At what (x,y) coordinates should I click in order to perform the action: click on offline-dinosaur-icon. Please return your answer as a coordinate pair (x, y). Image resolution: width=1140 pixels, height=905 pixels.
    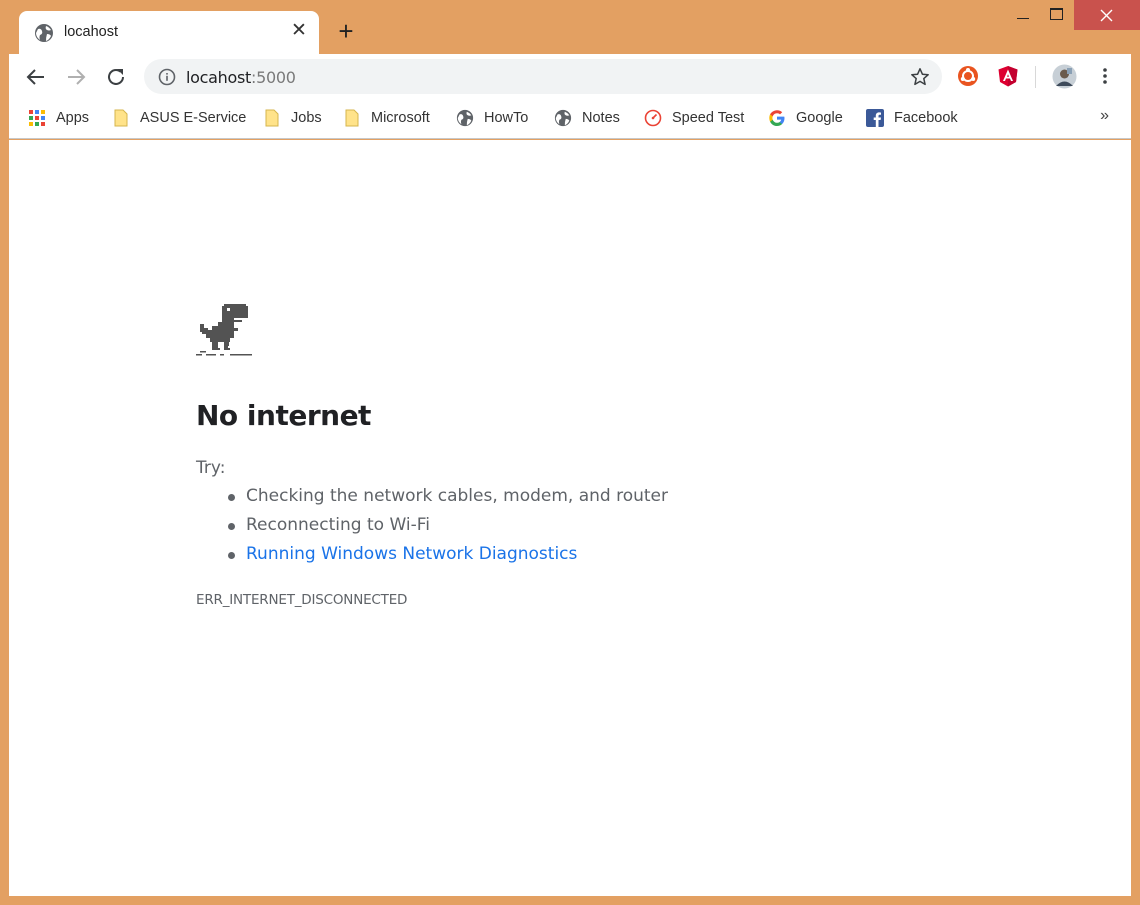
    Looking at the image, I should click on (224, 330).